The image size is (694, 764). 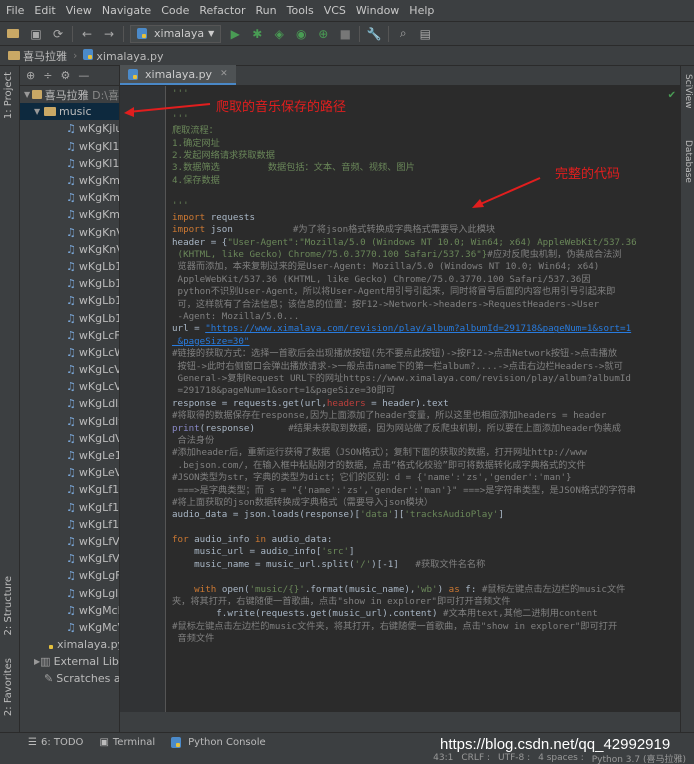 I want to click on watermark-url: https://blog.csdn.net/qq_42992919, so click(x=555, y=744).